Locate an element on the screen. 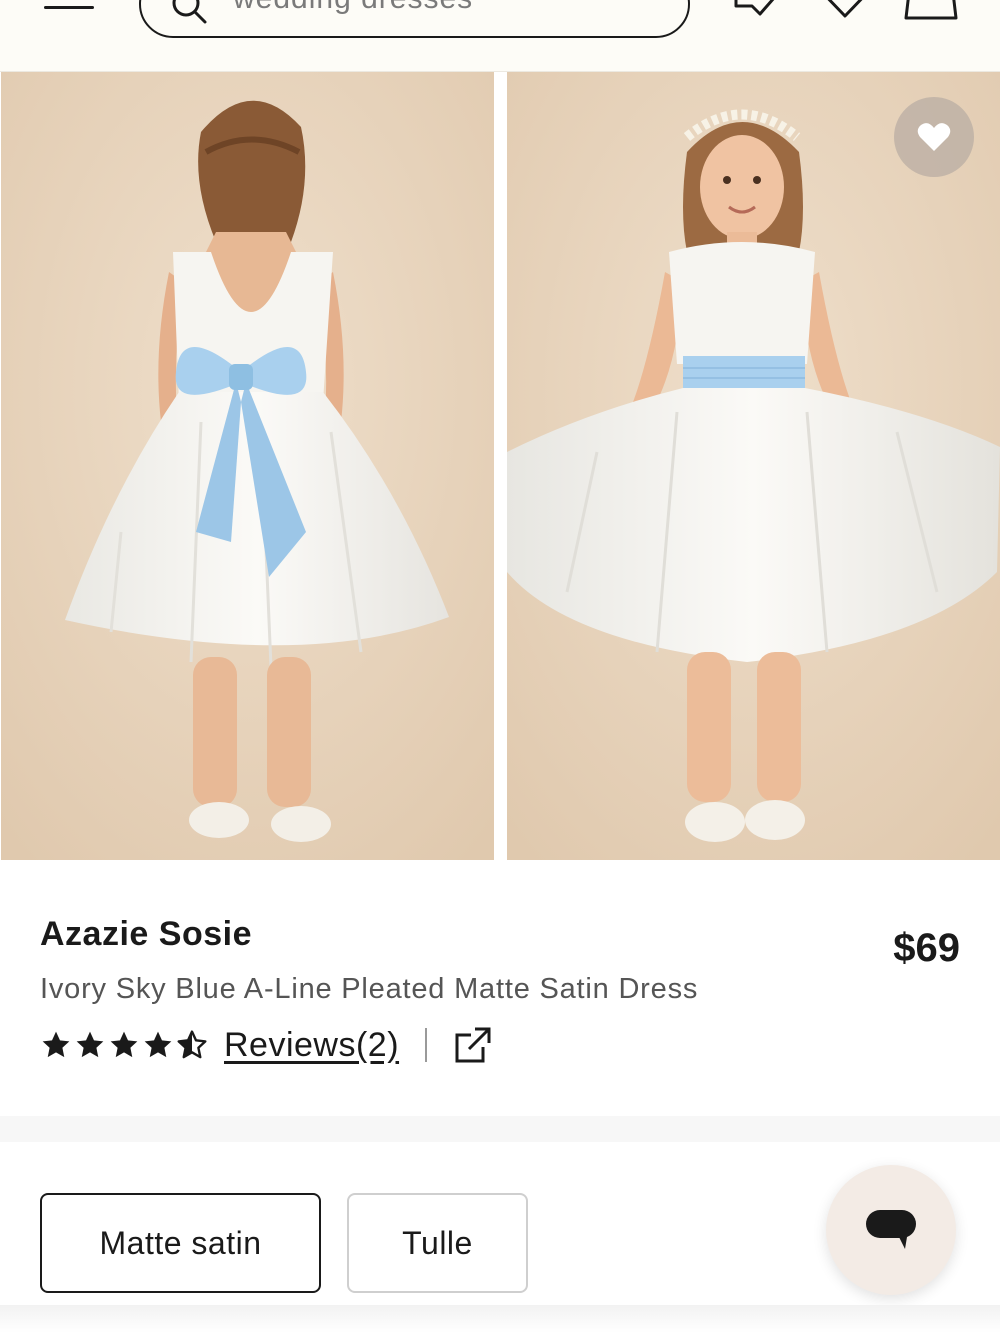 Image resolution: width=1000 pixels, height=1333 pixels. top-header: wedding dresses is located at coordinates (500, 36).